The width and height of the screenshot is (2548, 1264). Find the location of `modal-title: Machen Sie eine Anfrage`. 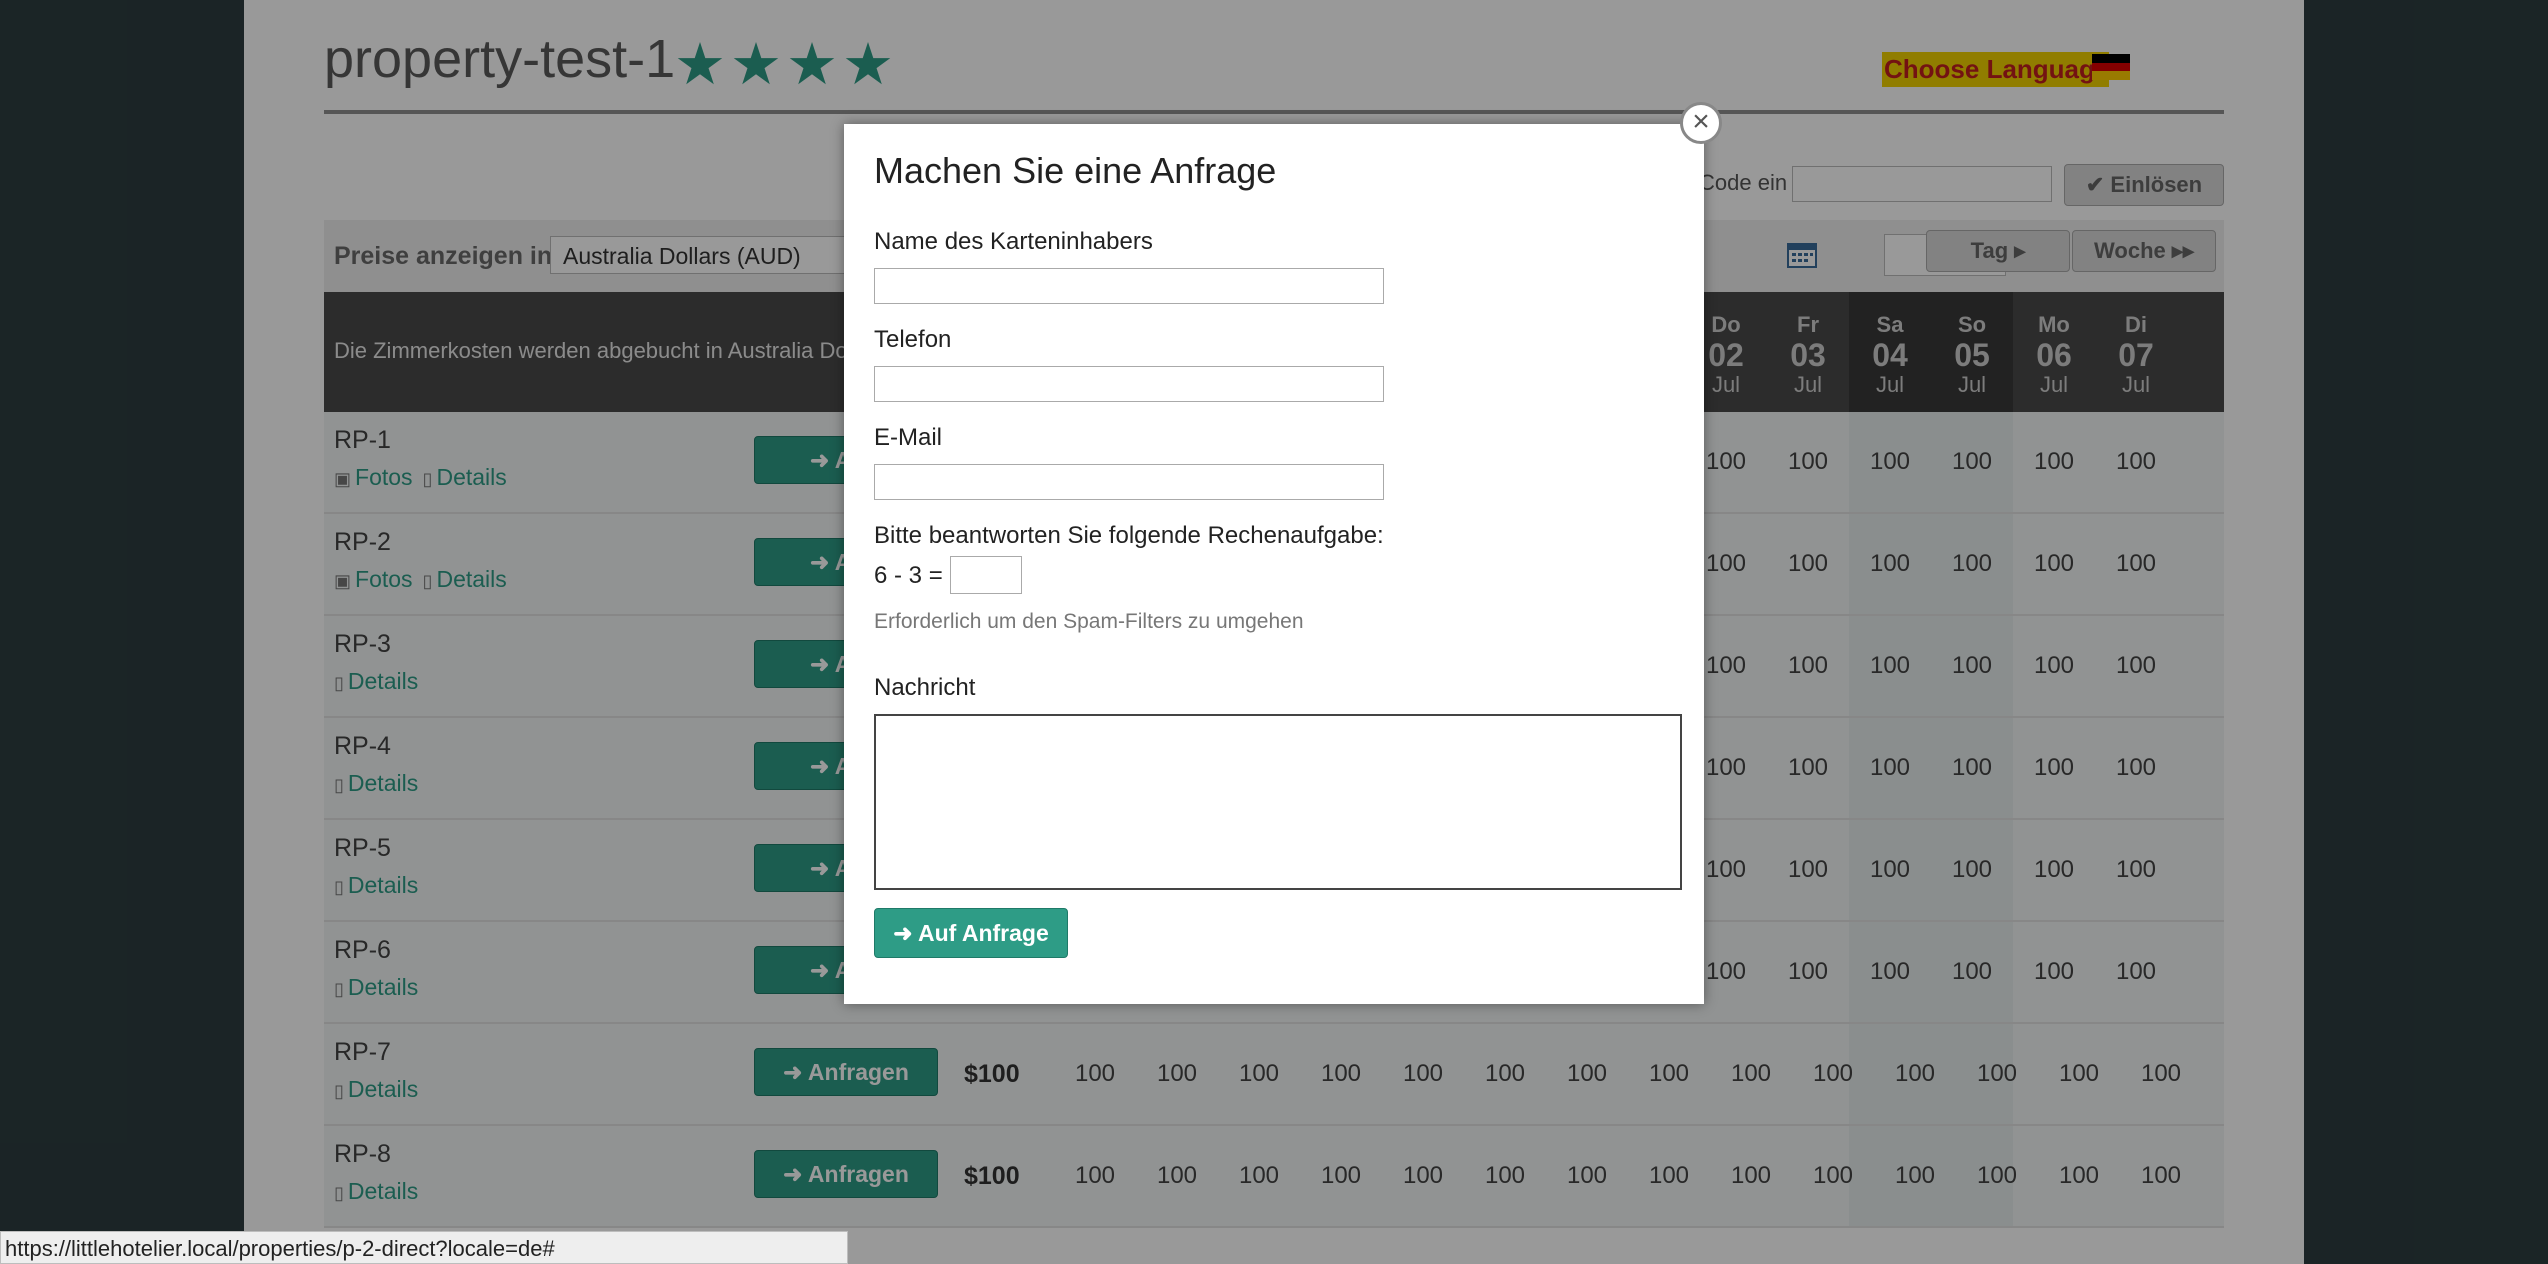

modal-title: Machen Sie eine Anfrage is located at coordinates (1075, 170).